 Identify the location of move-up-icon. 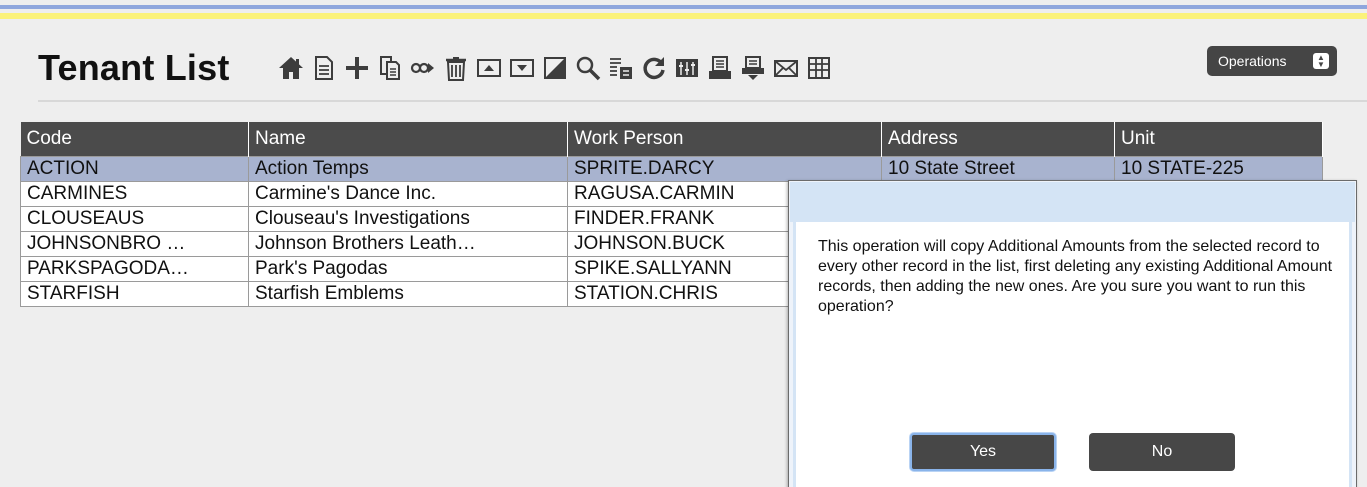
(488, 68).